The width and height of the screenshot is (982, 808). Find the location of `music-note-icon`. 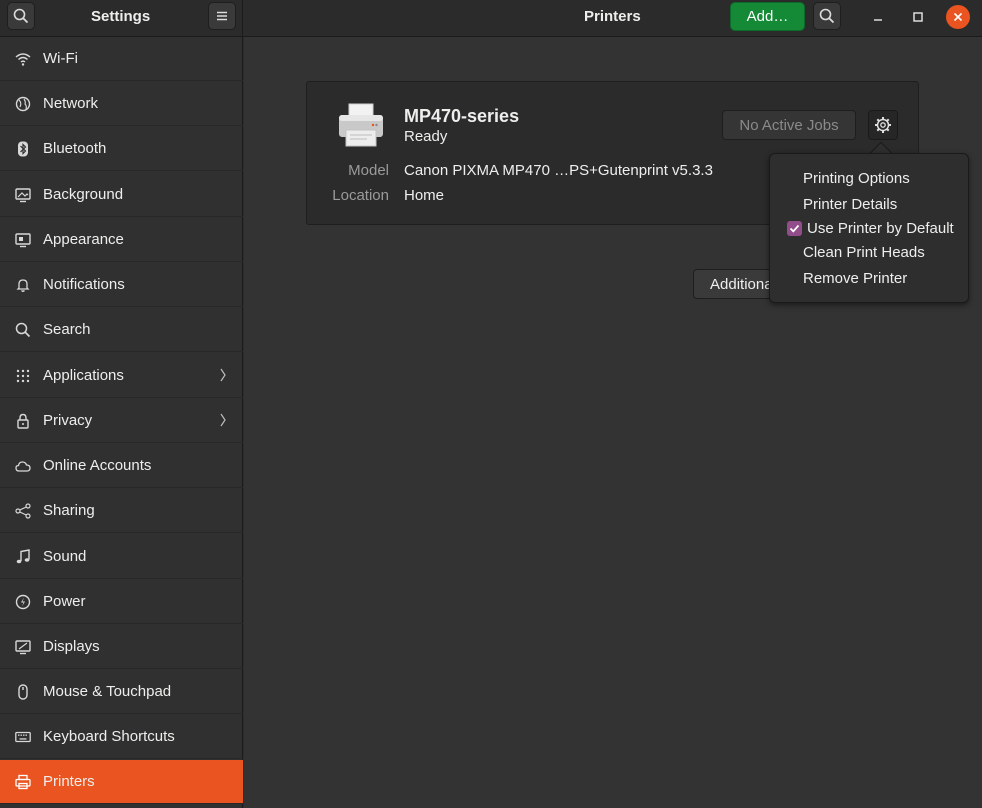

music-note-icon is located at coordinates (23, 557).